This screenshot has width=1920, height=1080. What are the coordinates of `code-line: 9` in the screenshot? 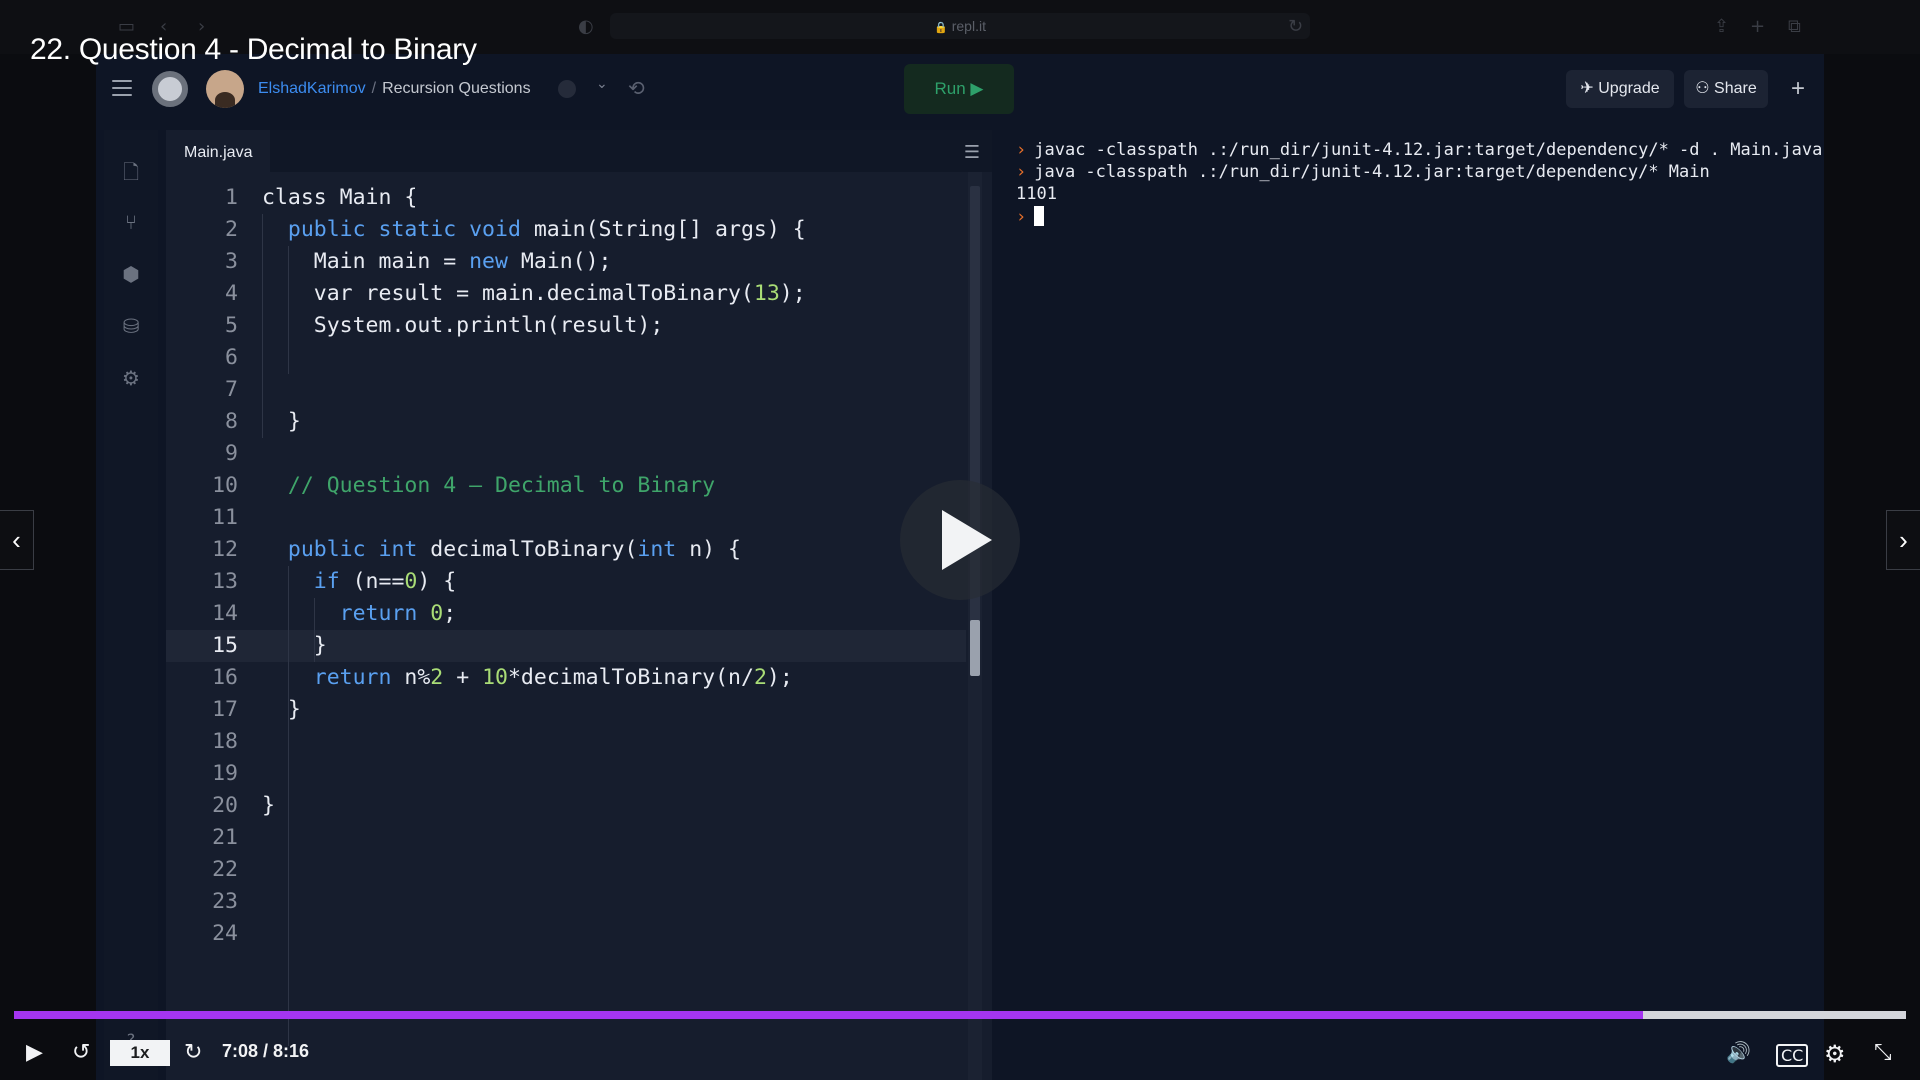 It's located at (566, 454).